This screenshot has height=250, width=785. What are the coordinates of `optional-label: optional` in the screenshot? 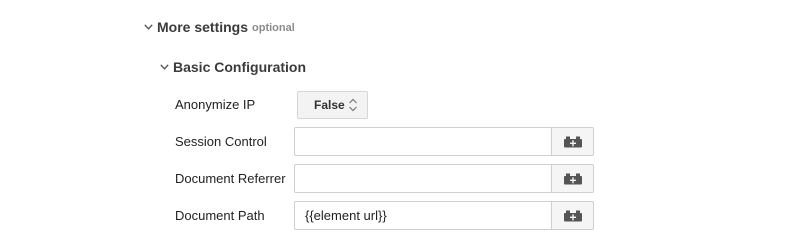 It's located at (273, 28).